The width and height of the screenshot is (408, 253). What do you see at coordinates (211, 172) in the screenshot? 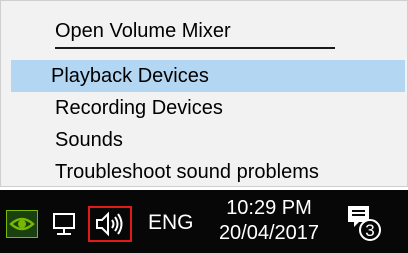
I see `menu-item-troubleshoot-sound-problems: Troubleshoot sound problems` at bounding box center [211, 172].